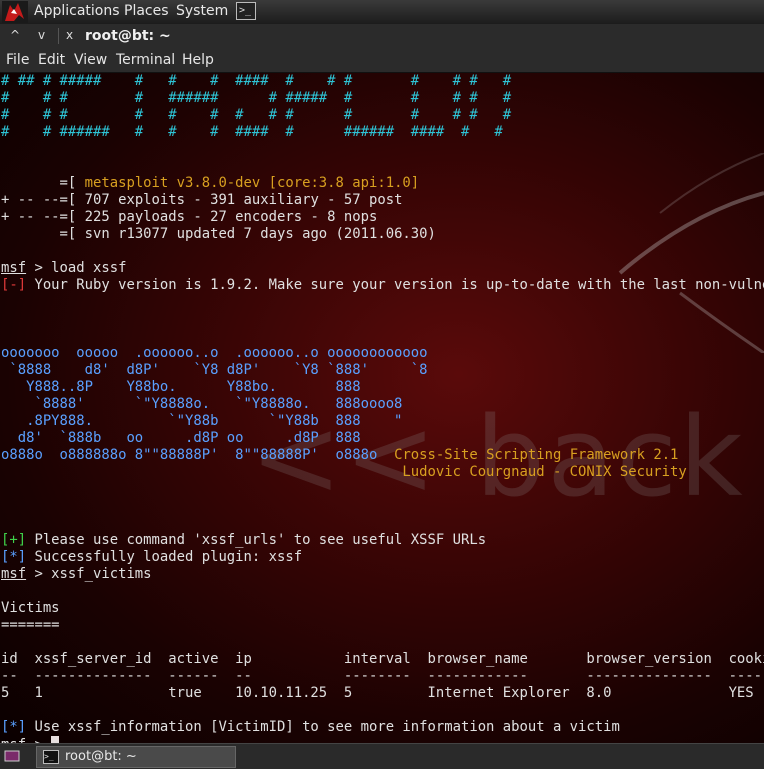 The width and height of the screenshot is (764, 769). What do you see at coordinates (382, 36) in the screenshot?
I see `window-titlebar: ^ v x root@bt: ~` at bounding box center [382, 36].